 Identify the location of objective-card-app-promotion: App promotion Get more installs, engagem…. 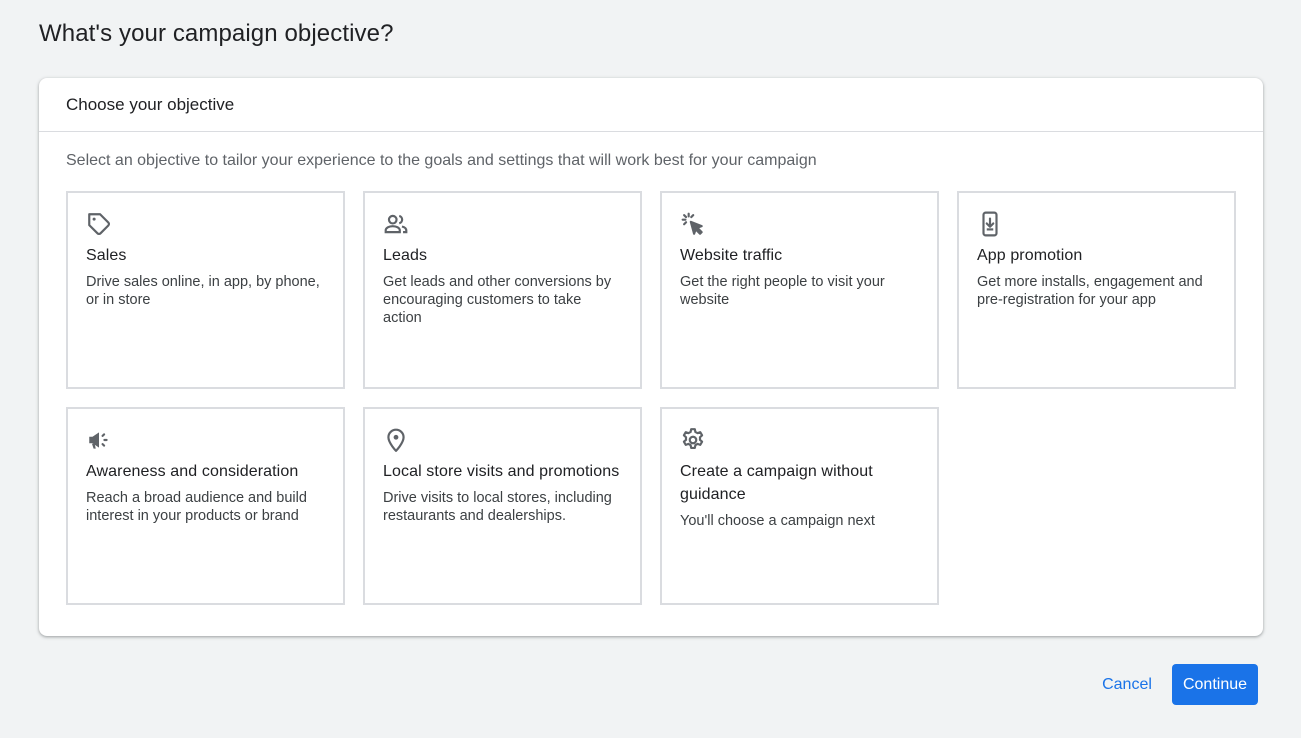
(1096, 290).